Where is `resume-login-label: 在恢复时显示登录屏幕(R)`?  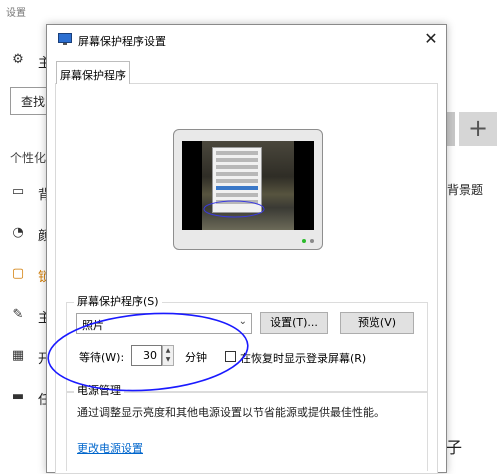
resume-login-label: 在恢复时显示登录屏幕(R) is located at coordinates (303, 358).